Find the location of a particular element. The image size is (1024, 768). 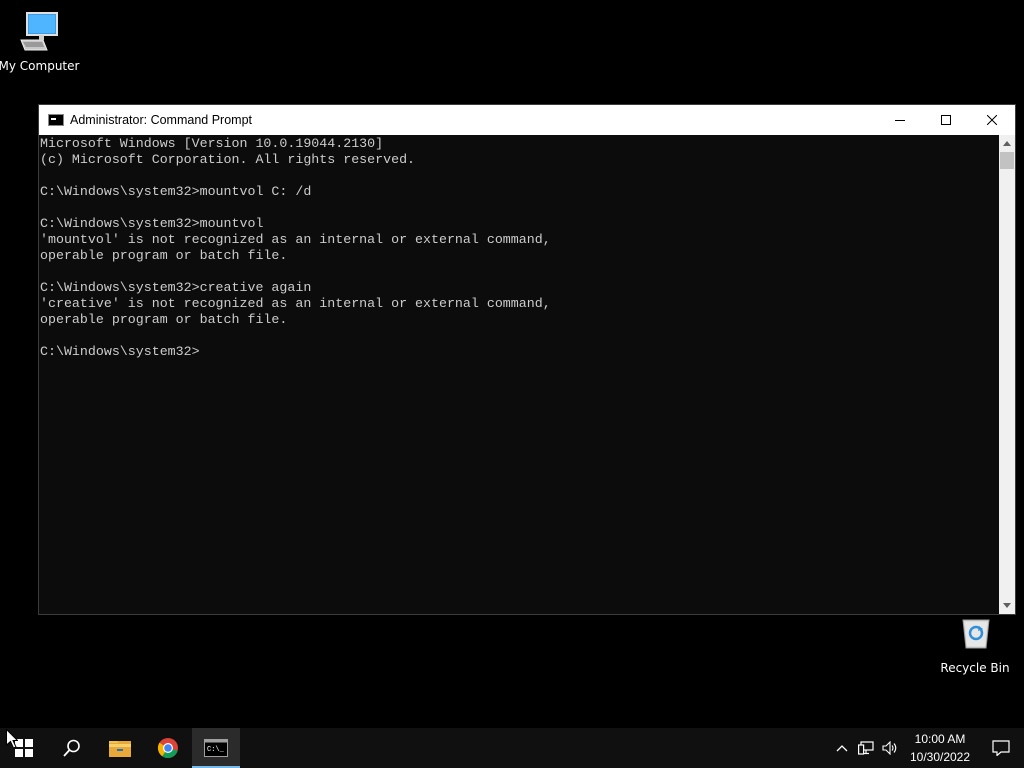

notification-icon is located at coordinates (1001, 748).